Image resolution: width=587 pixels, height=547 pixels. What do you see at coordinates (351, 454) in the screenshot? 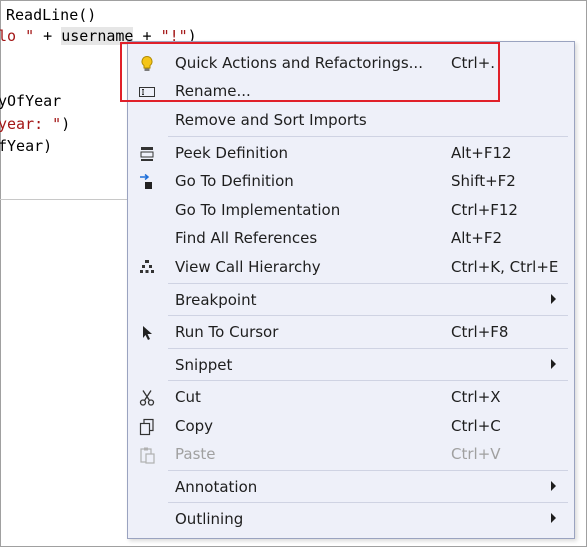
I see `menu-item-paste: Paste Ctrl+V` at bounding box center [351, 454].